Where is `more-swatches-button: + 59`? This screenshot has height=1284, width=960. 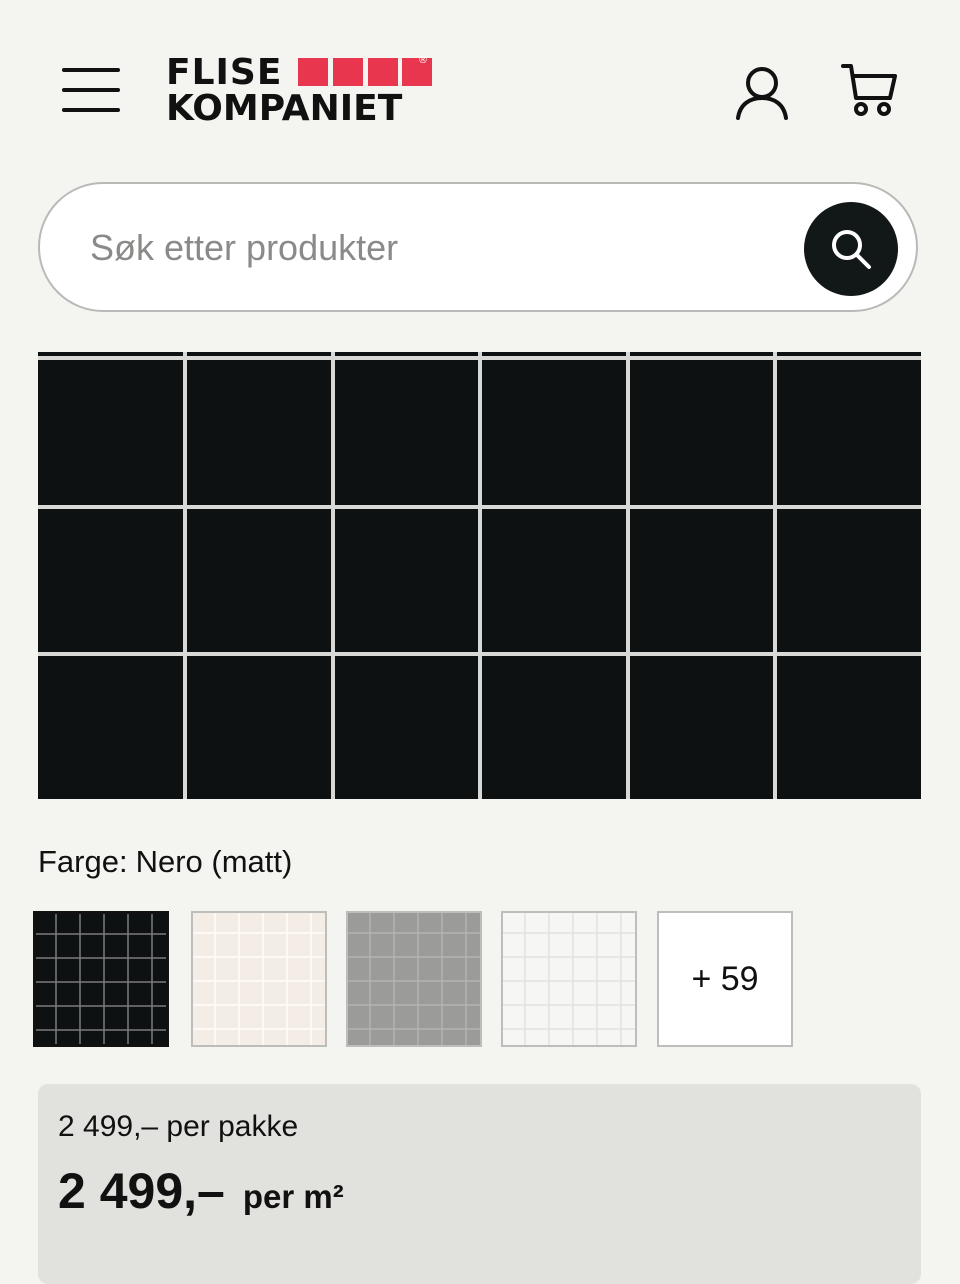
more-swatches-button: + 59 is located at coordinates (725, 979).